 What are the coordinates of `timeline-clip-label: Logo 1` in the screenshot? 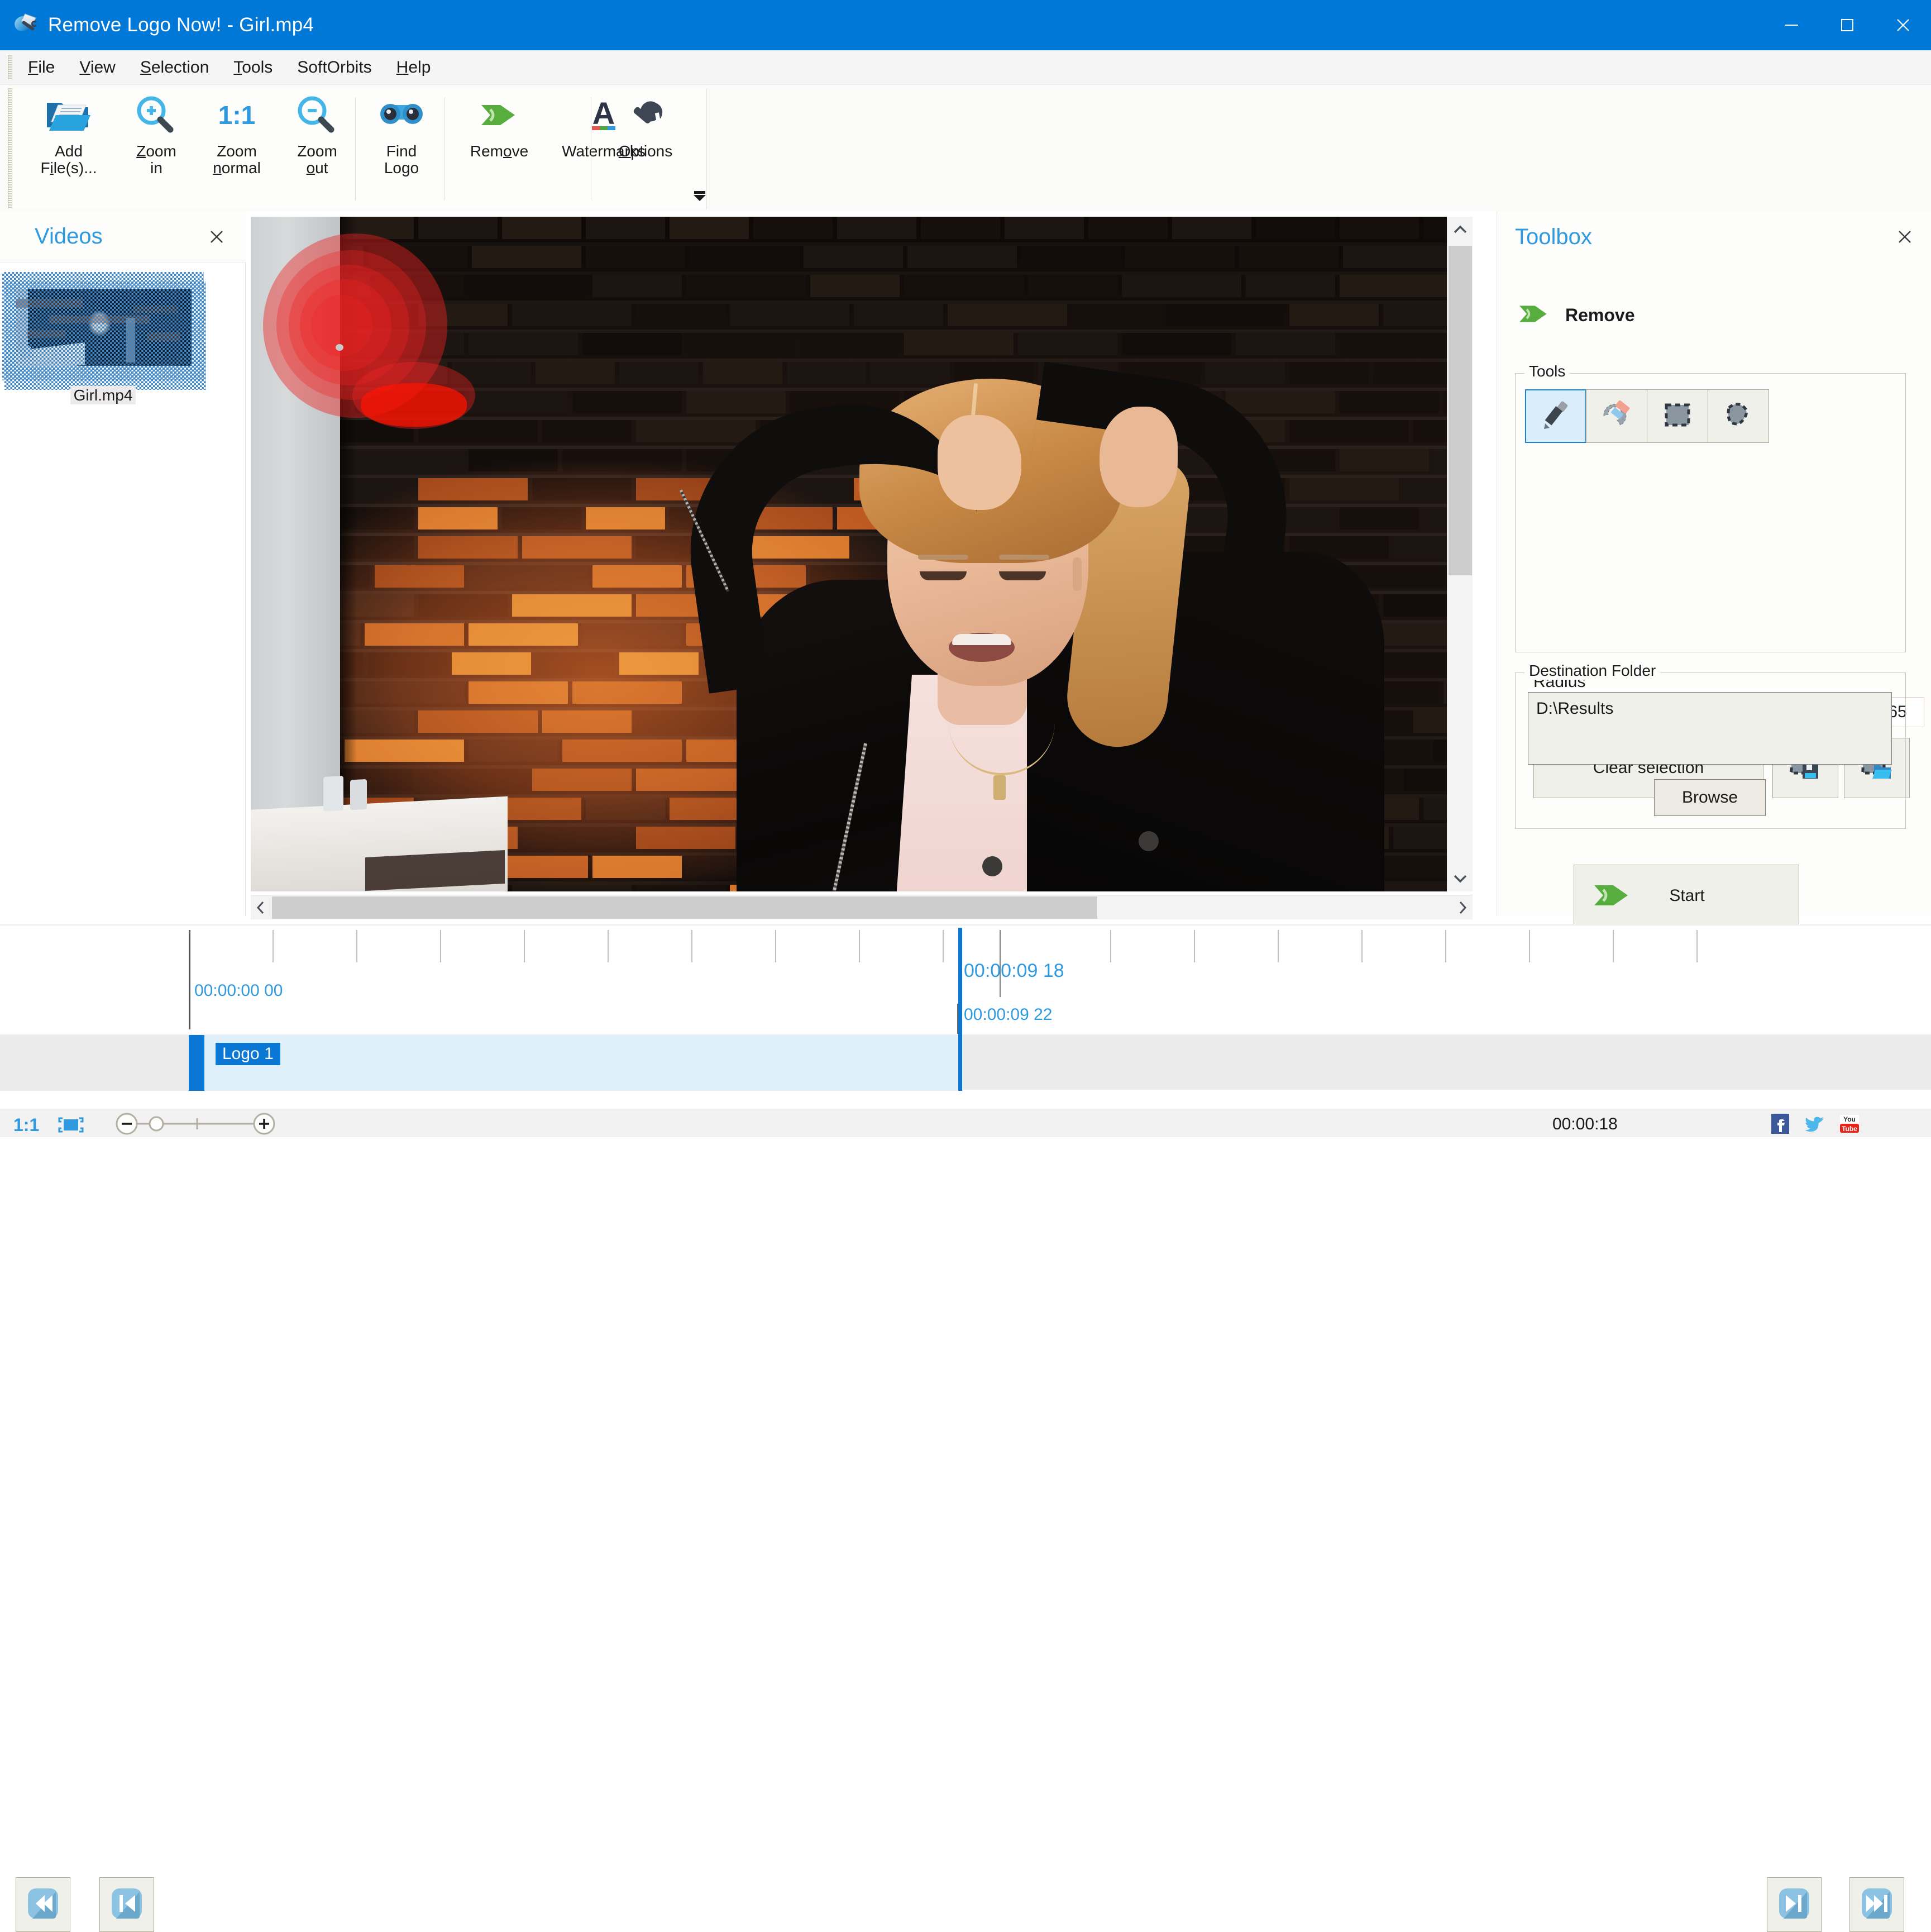 It's located at (248, 1054).